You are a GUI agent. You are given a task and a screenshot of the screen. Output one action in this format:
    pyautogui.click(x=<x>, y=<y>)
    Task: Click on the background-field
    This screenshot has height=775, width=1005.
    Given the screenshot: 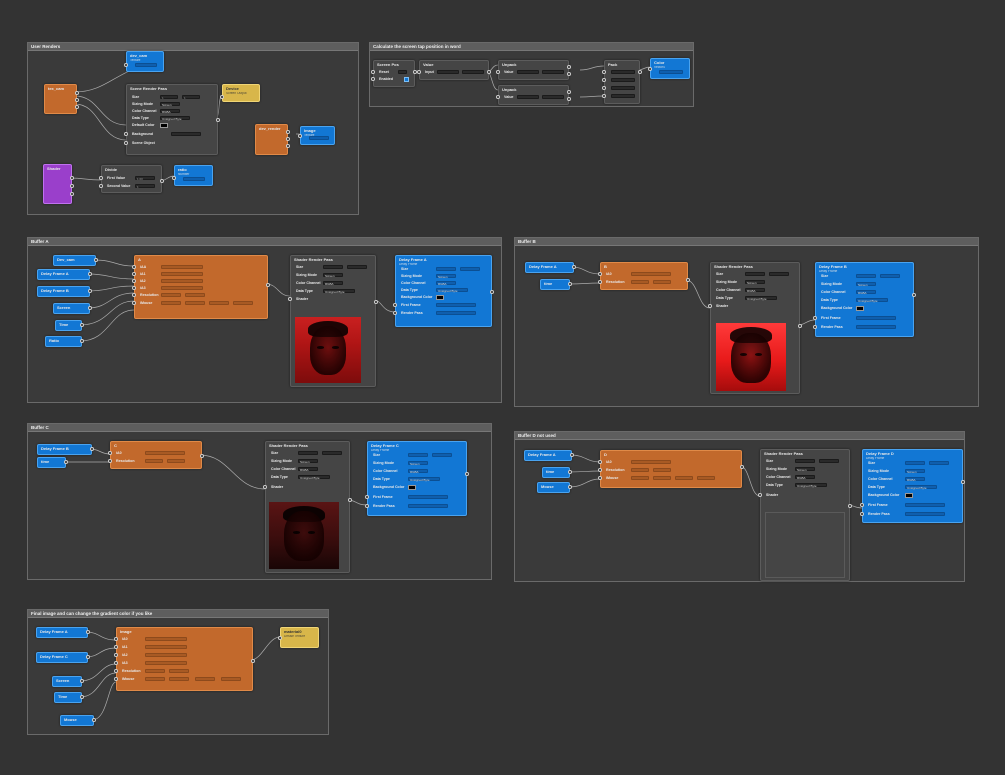 What is the action you would take?
    pyautogui.click(x=186, y=134)
    